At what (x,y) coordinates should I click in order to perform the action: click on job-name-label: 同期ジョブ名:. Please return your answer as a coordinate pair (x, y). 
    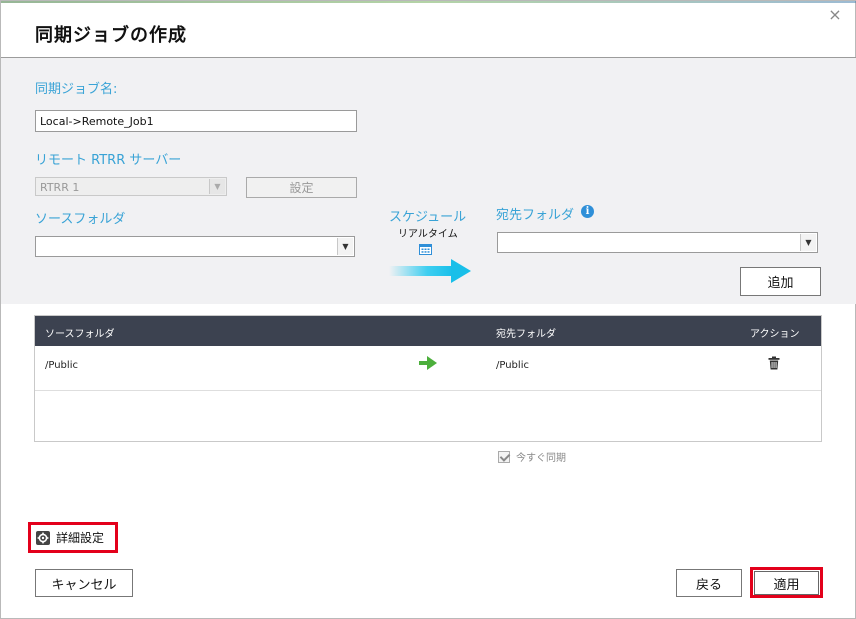
    Looking at the image, I should click on (76, 89).